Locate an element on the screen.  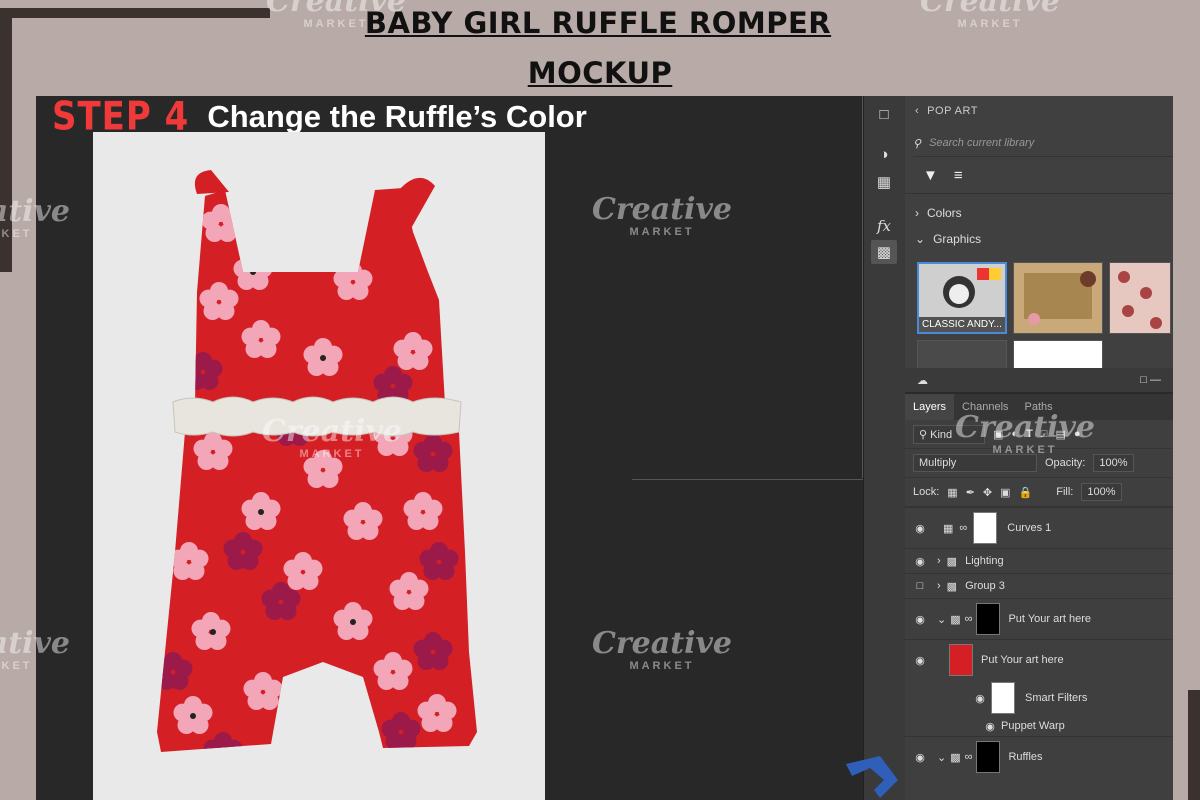
pointer-arrow-icon is located at coordinates (872, 777).